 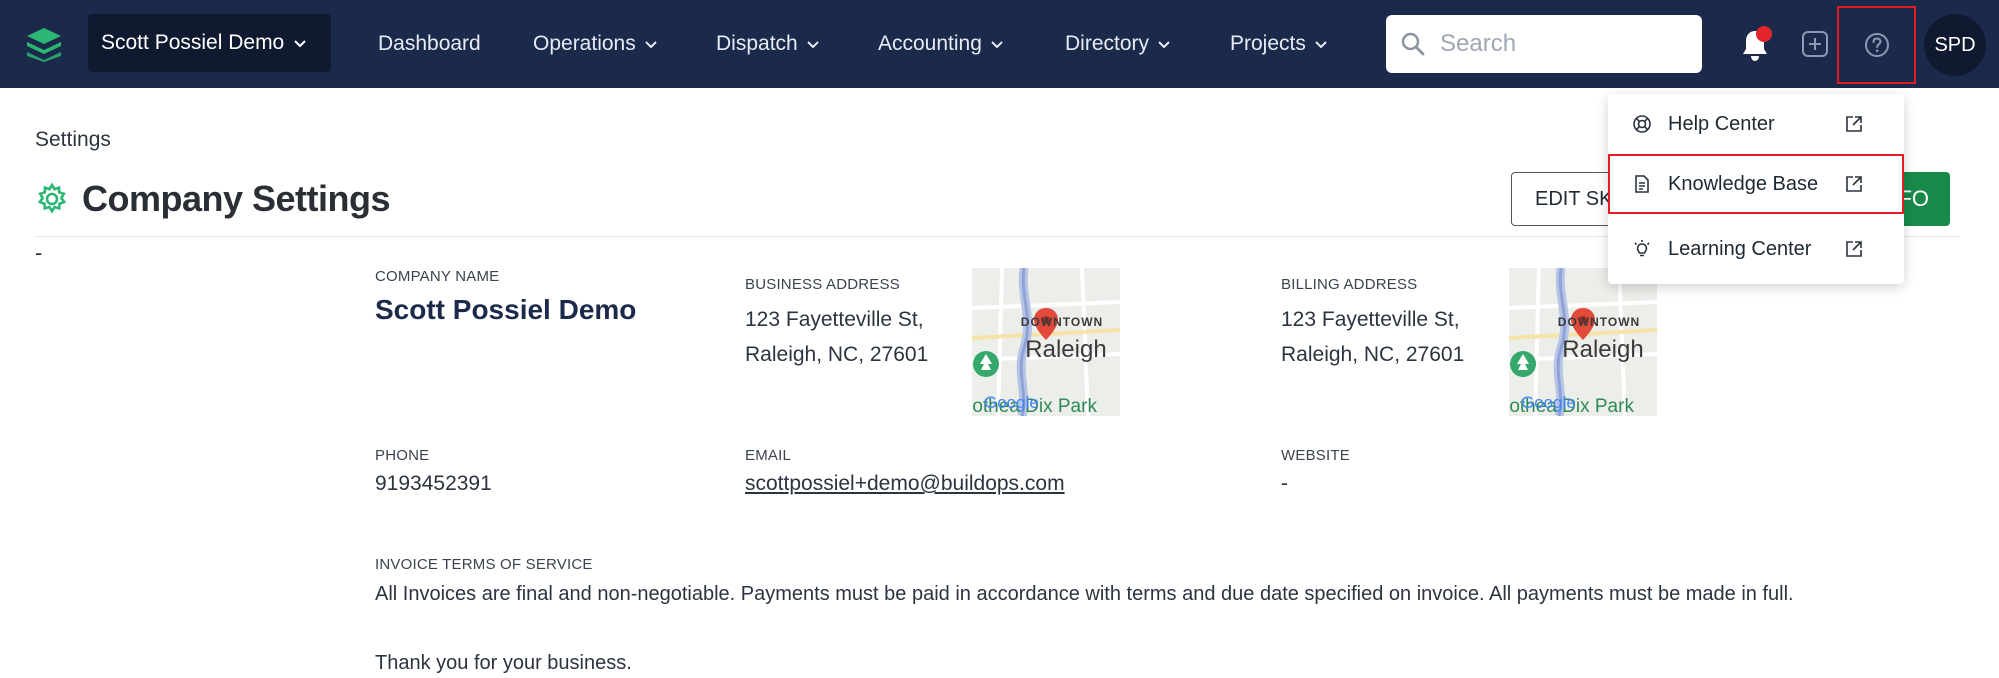 I want to click on search-input, so click(x=1560, y=44).